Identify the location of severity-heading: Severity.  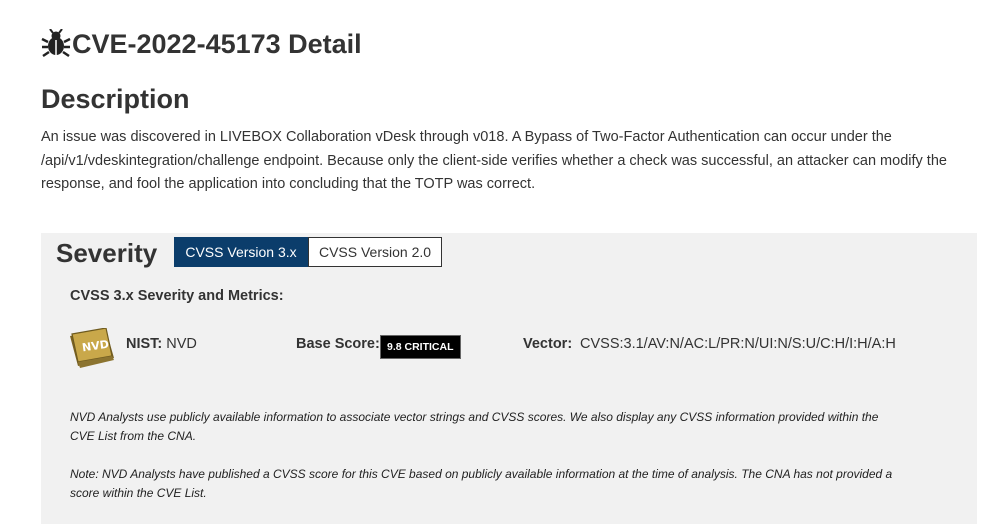
(107, 253).